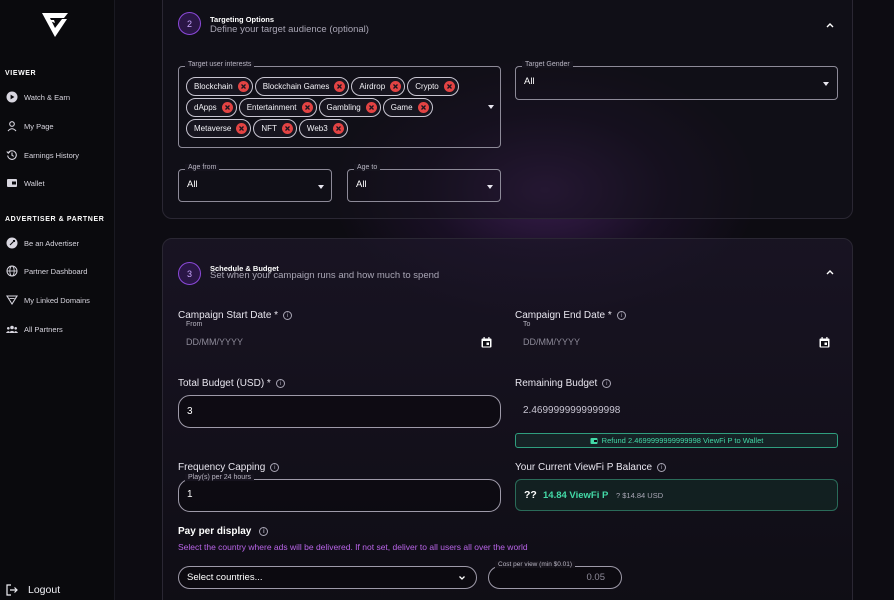 The height and width of the screenshot is (600, 894). I want to click on pay-per-display-label-text: Pay per display, so click(215, 531).